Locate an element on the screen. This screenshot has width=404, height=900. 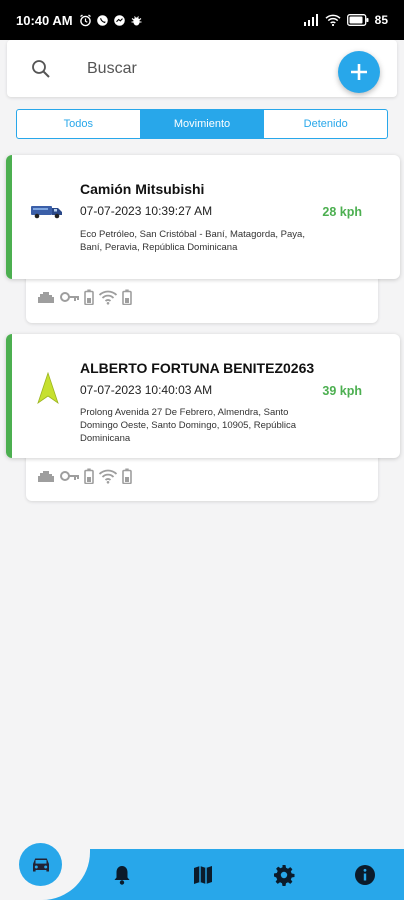
vehicle-speed: 39 kph is located at coordinates (342, 391).